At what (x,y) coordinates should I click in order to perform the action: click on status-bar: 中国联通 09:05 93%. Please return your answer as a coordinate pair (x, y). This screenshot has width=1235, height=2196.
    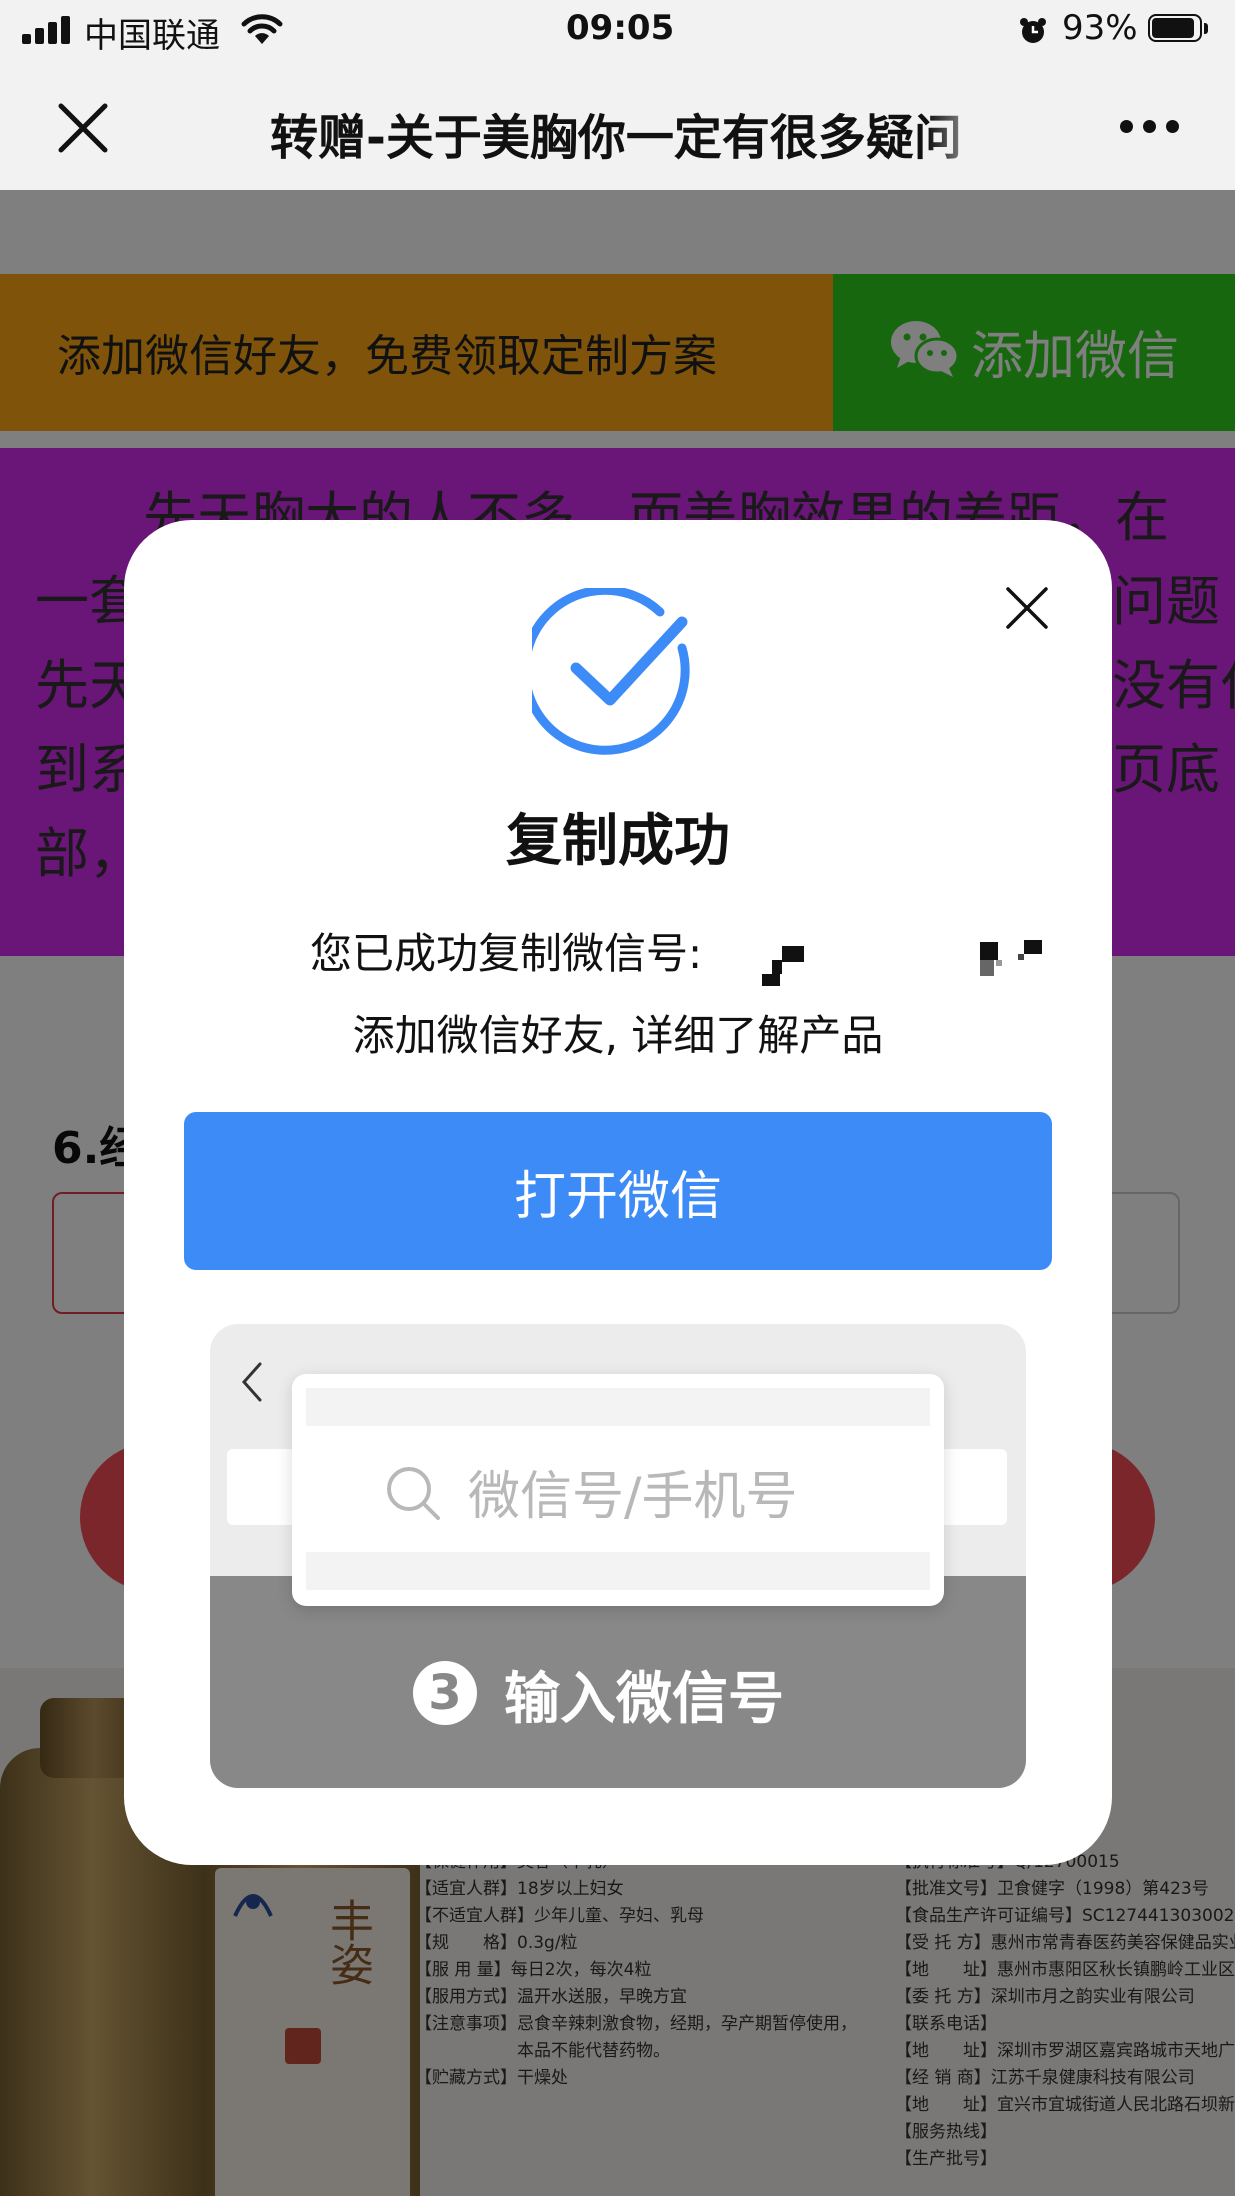
    Looking at the image, I should click on (617, 31).